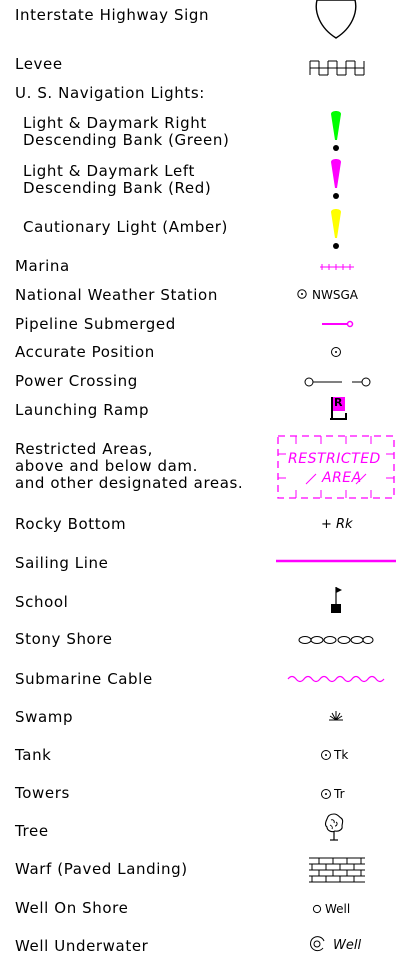 This screenshot has height=959, width=396. I want to click on restricted-word: RESTRICTED, so click(334, 459).